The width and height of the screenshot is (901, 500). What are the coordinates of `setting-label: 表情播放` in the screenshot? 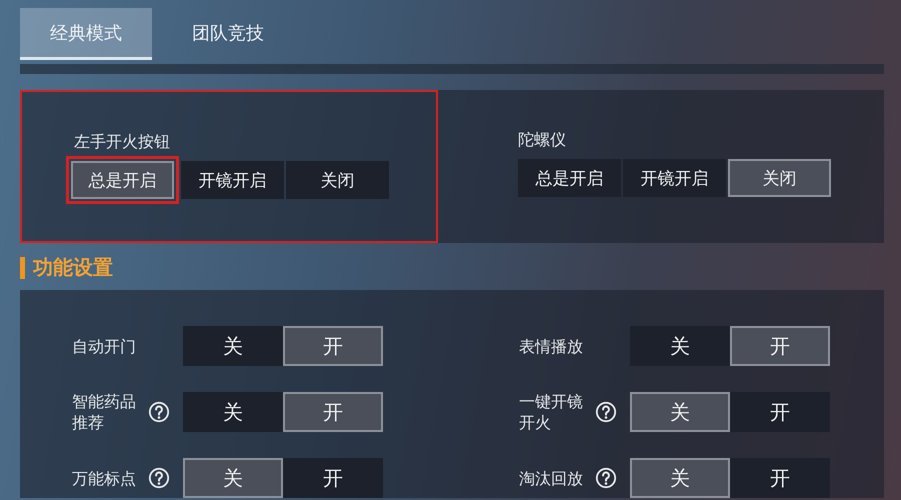 It's located at (551, 346).